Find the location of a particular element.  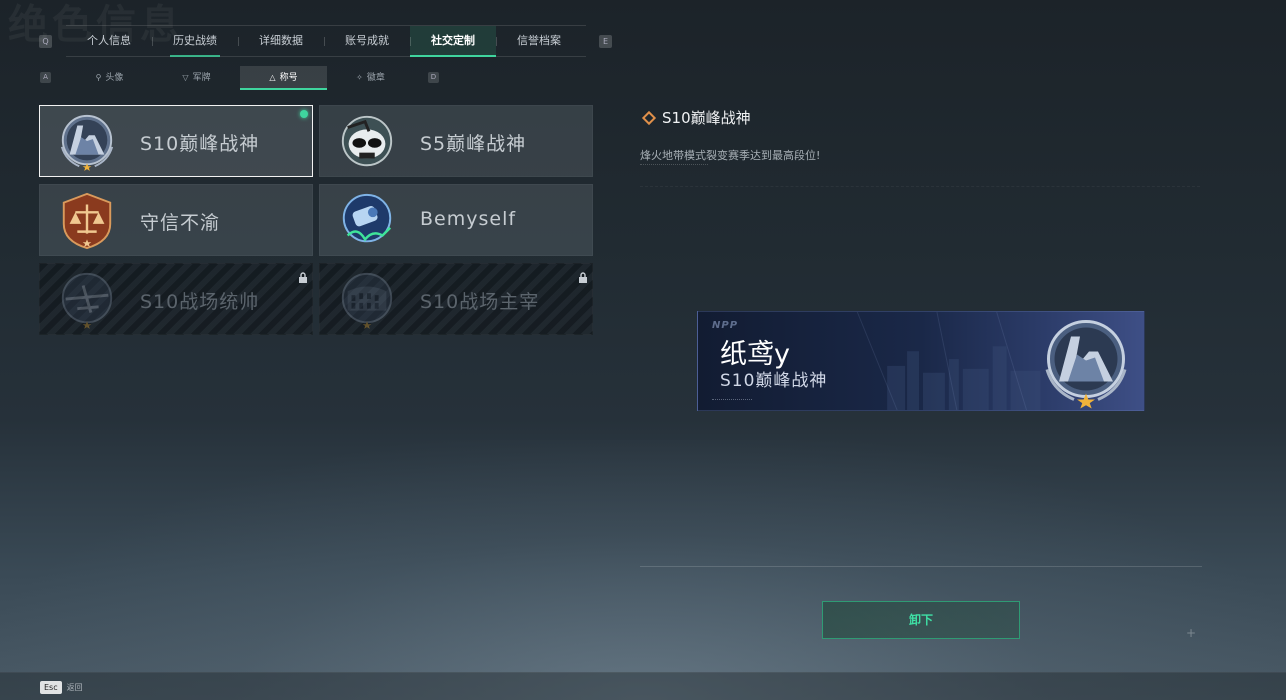

sub-tab-bar: A ⚲ 头像 ▽ 军牌 △ 称号 ✧ 徽章 D is located at coordinates (246, 78).